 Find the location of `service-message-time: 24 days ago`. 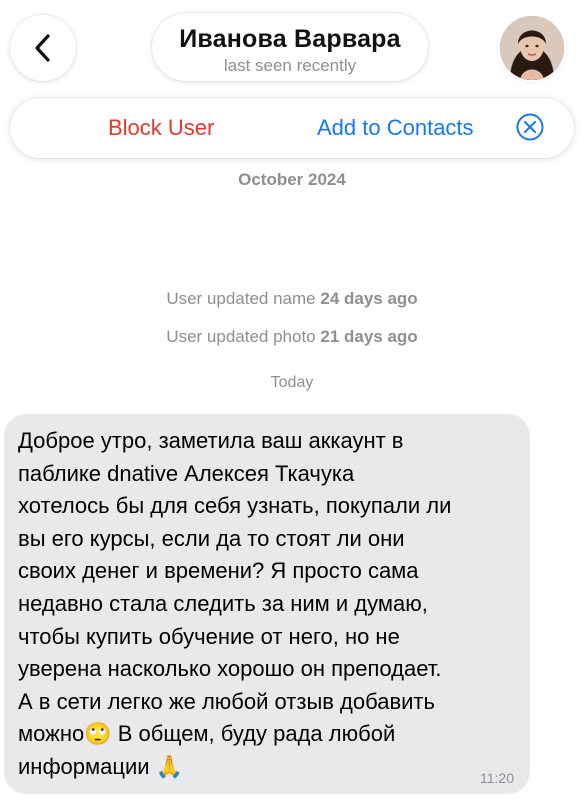

service-message-time: 24 days ago is located at coordinates (369, 298).